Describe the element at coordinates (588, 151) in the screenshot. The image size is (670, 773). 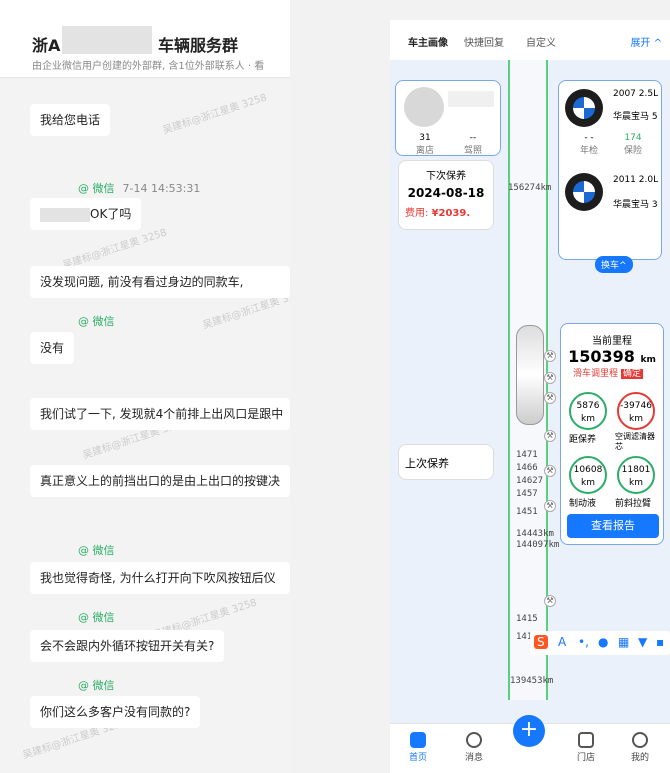
I see `annual-label: 年检` at that location.